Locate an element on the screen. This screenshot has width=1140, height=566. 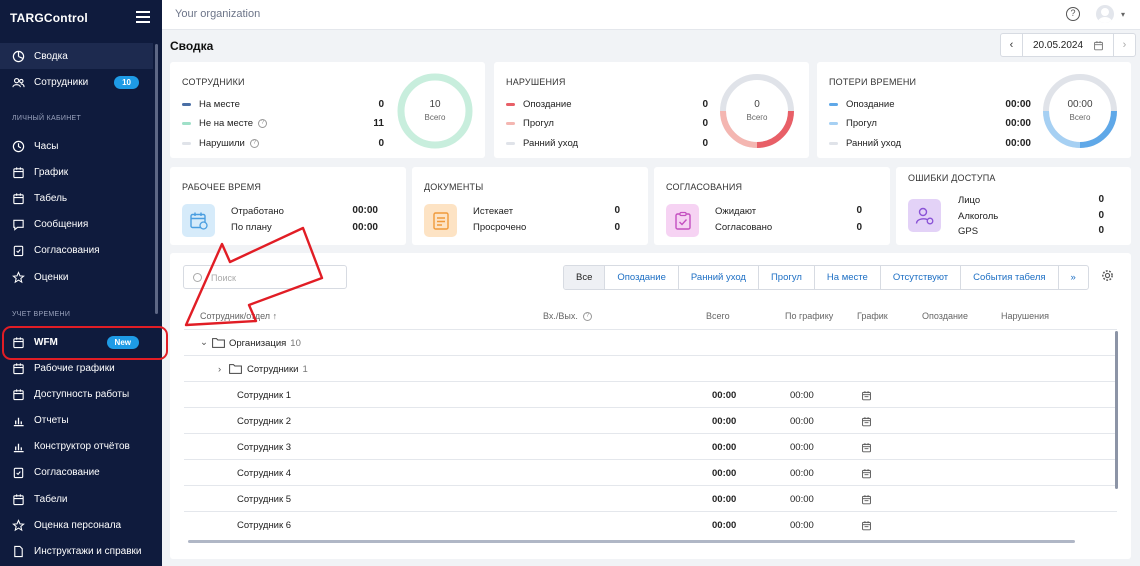
filter-absent: Отсутствуют is located at coordinates (919, 277).